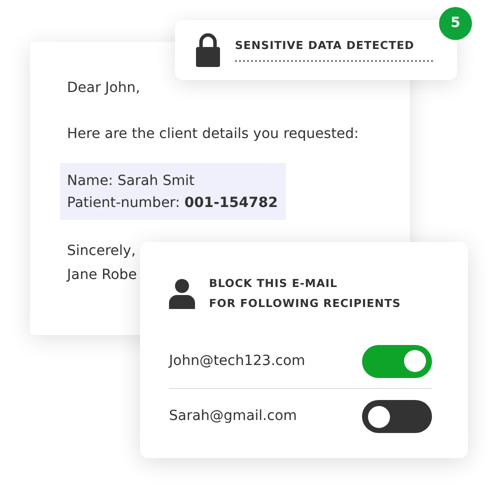 This screenshot has height=497, width=500. Describe the element at coordinates (182, 294) in the screenshot. I see `person-icon` at that location.